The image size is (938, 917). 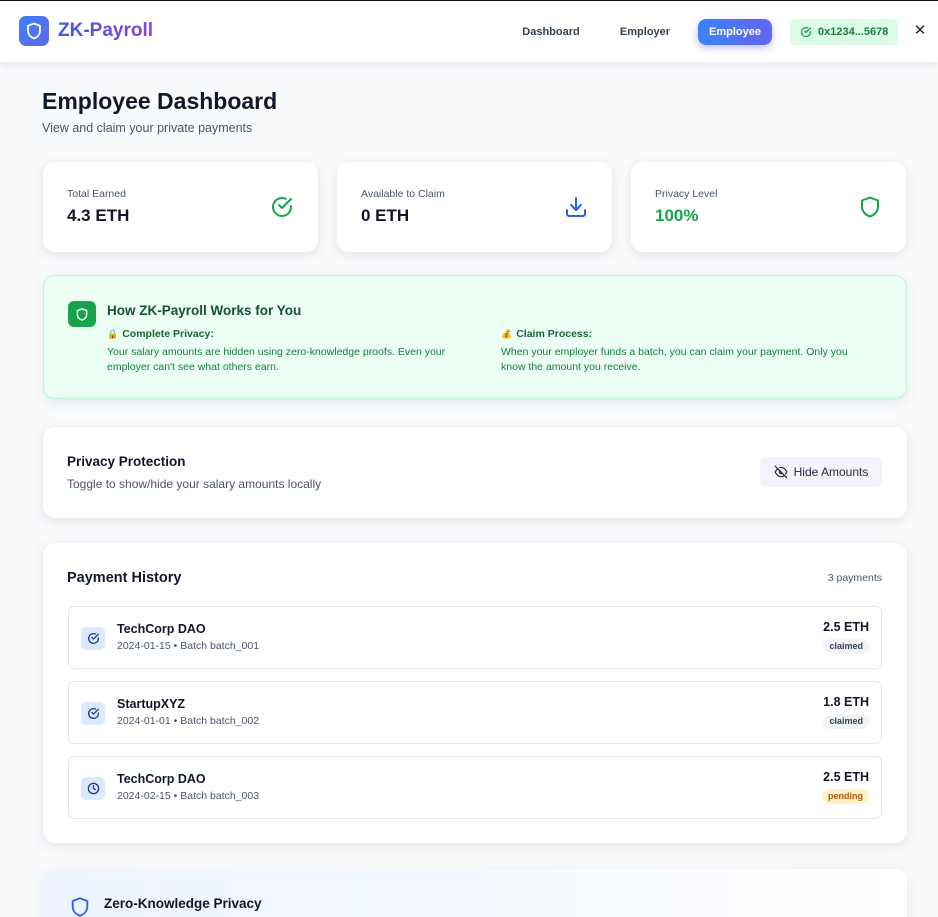 I want to click on stat-card-total-earned: Total Earned 4.3 ETH, so click(x=180, y=207).